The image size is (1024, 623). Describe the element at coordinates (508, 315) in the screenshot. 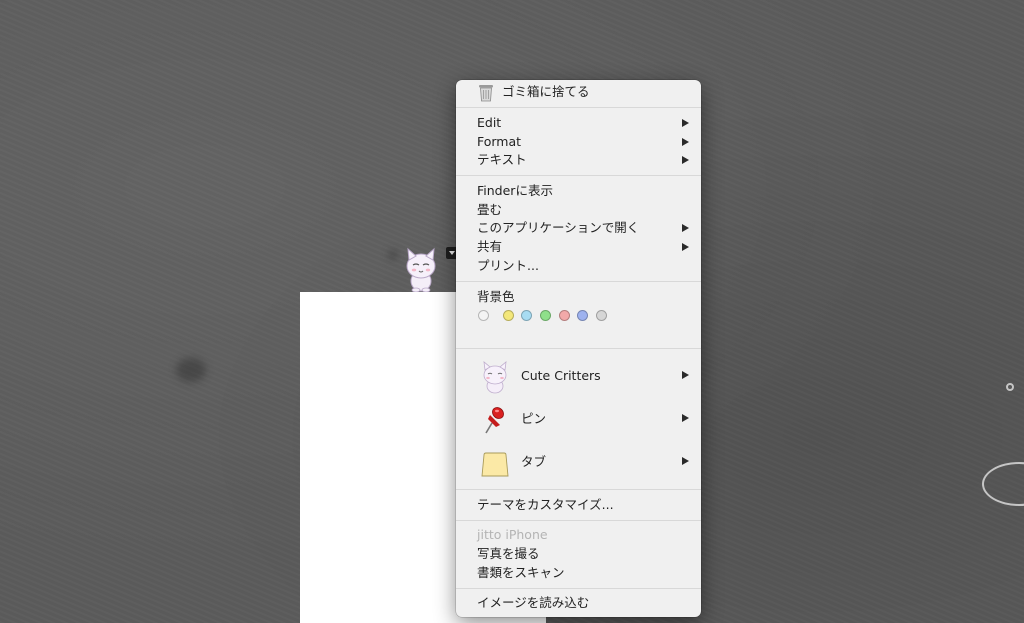

I see `color-swatch-yellow` at that location.